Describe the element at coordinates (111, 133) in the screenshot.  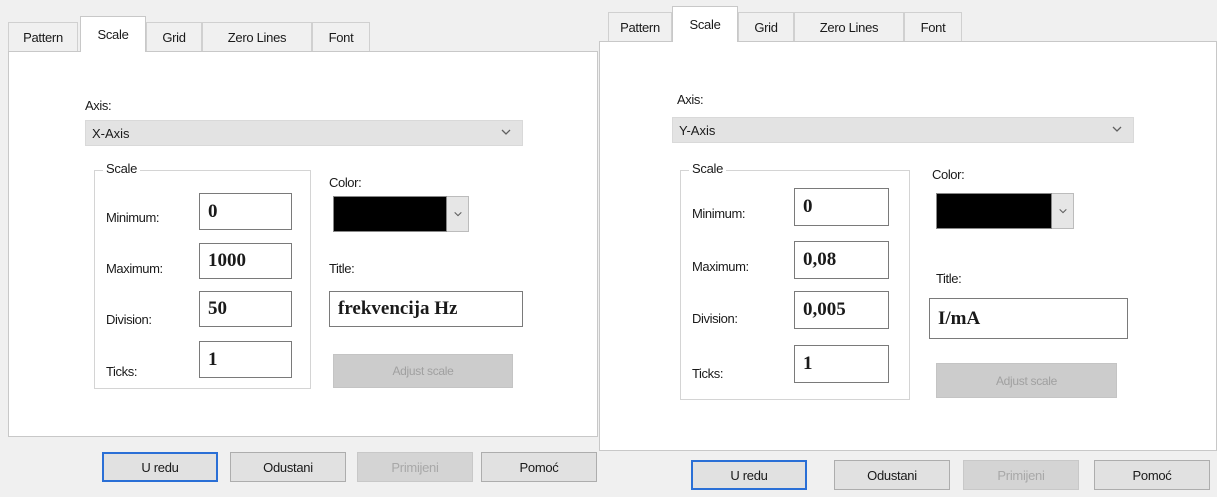
I see `axis-select-value: X-Axis` at that location.